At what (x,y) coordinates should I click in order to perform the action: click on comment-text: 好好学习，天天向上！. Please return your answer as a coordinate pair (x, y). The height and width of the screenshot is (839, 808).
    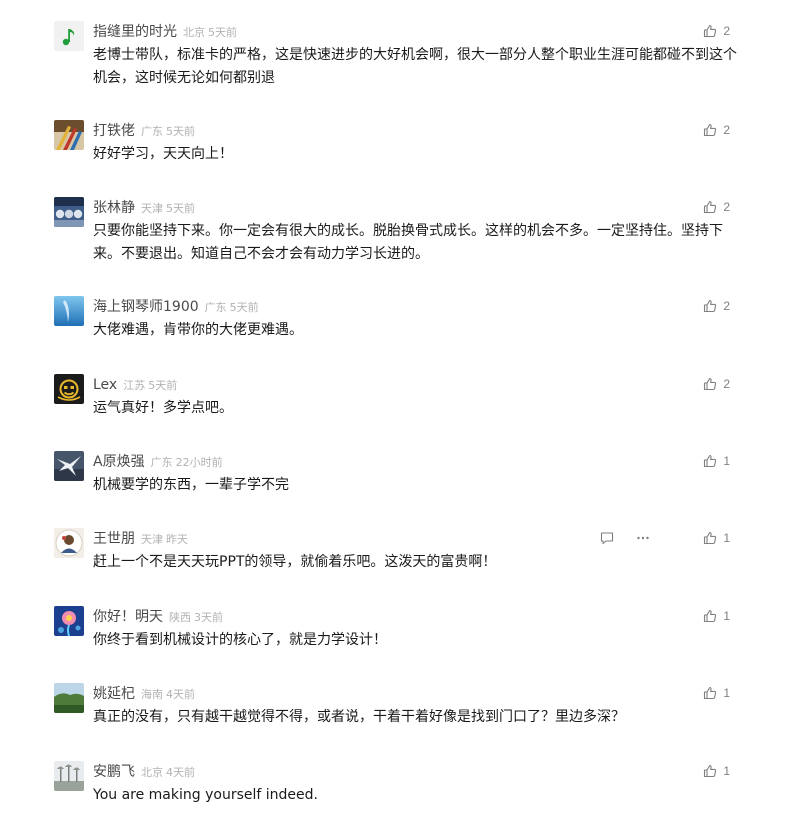
    Looking at the image, I should click on (163, 154).